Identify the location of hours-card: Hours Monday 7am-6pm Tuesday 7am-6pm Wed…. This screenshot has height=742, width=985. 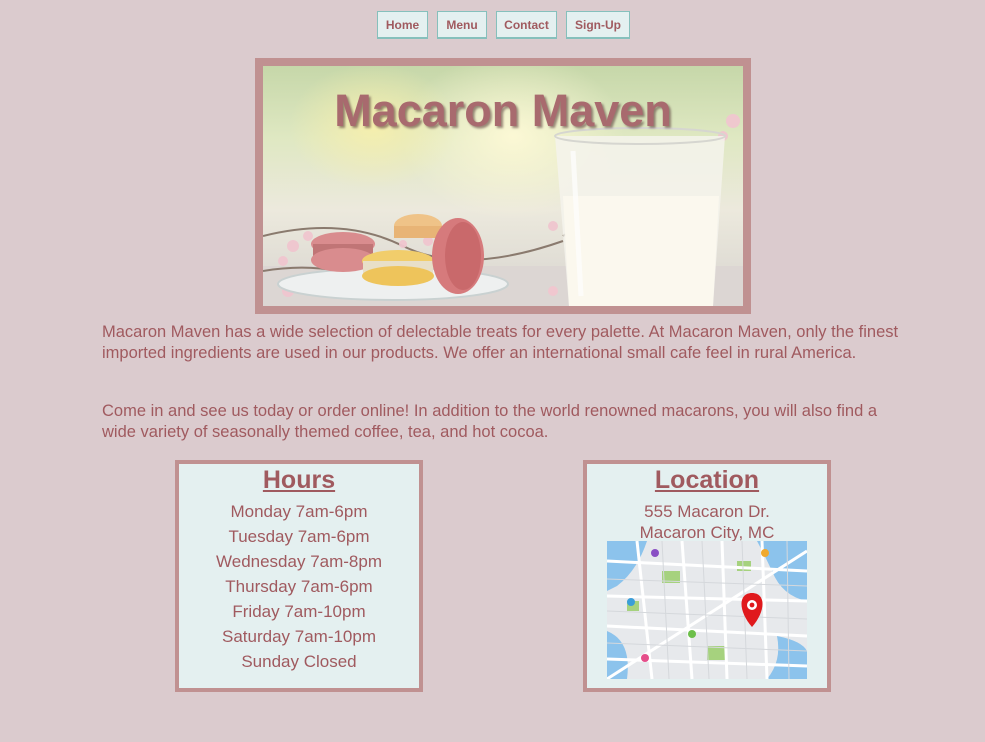
(299, 576).